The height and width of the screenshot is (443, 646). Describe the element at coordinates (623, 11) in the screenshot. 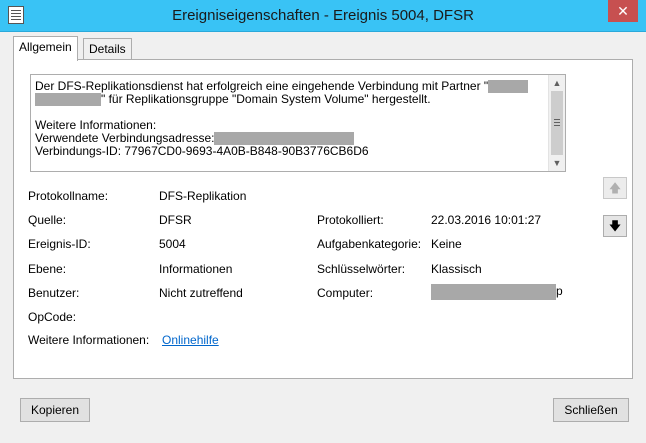

I see `close-window-button: ✕` at that location.